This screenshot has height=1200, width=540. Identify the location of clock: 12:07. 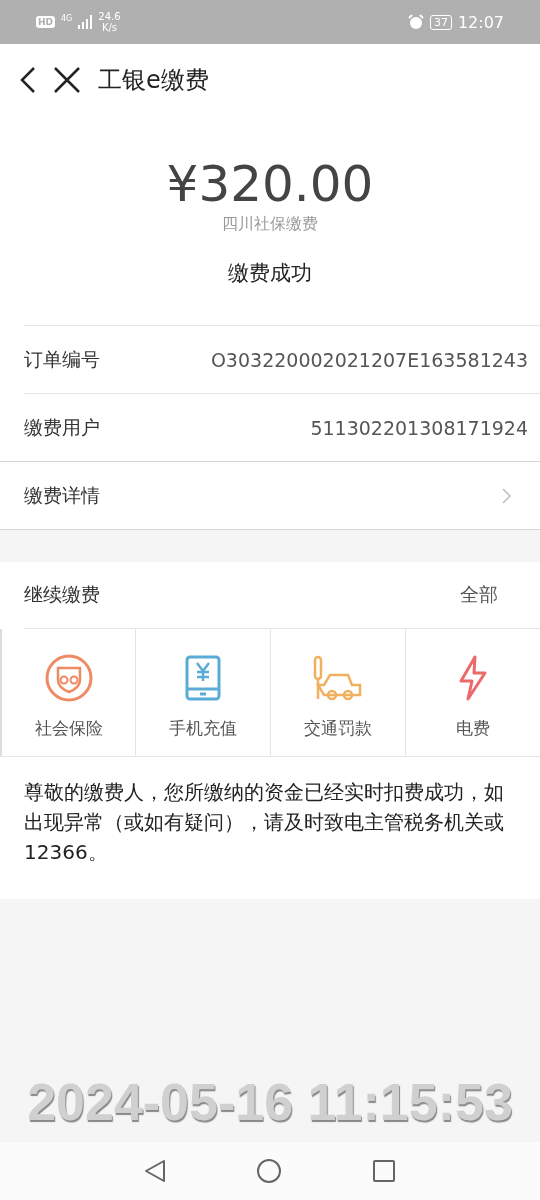
(480, 22).